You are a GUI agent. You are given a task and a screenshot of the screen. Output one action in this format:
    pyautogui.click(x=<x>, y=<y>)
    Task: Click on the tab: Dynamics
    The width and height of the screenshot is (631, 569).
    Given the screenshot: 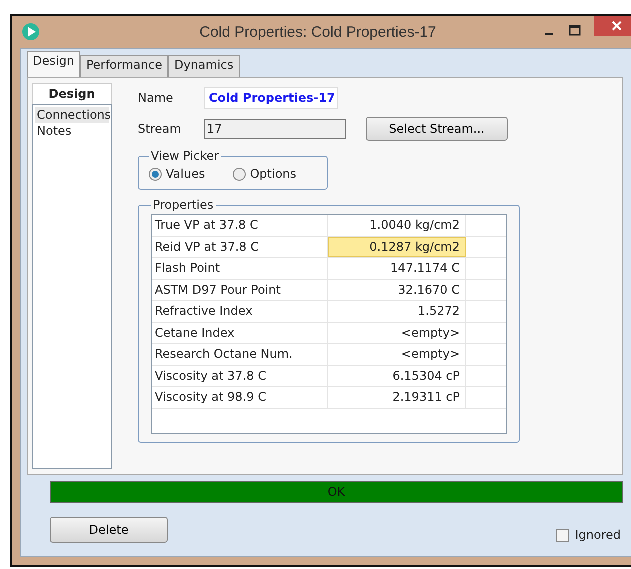 What is the action you would take?
    pyautogui.click(x=204, y=66)
    